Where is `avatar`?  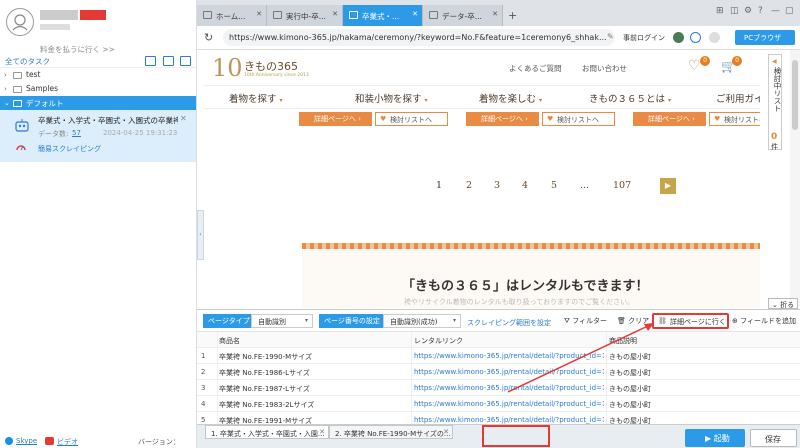 avatar is located at coordinates (20, 22).